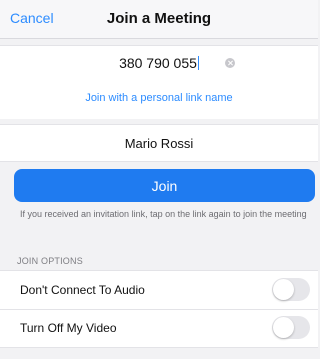 This screenshot has height=359, width=320. I want to click on name-field: Mario Rossi, so click(159, 143).